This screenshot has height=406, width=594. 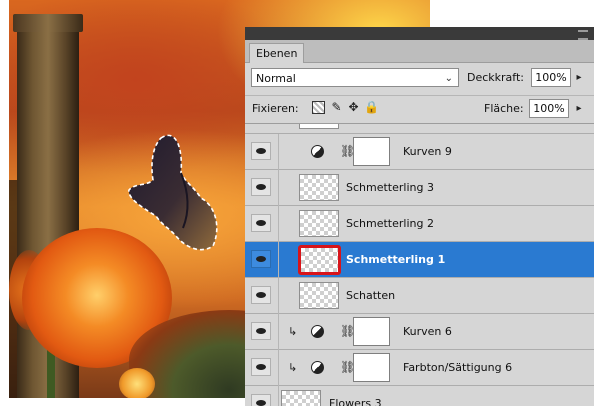 I want to click on fill-arrow-icon: ▸, so click(x=579, y=108).